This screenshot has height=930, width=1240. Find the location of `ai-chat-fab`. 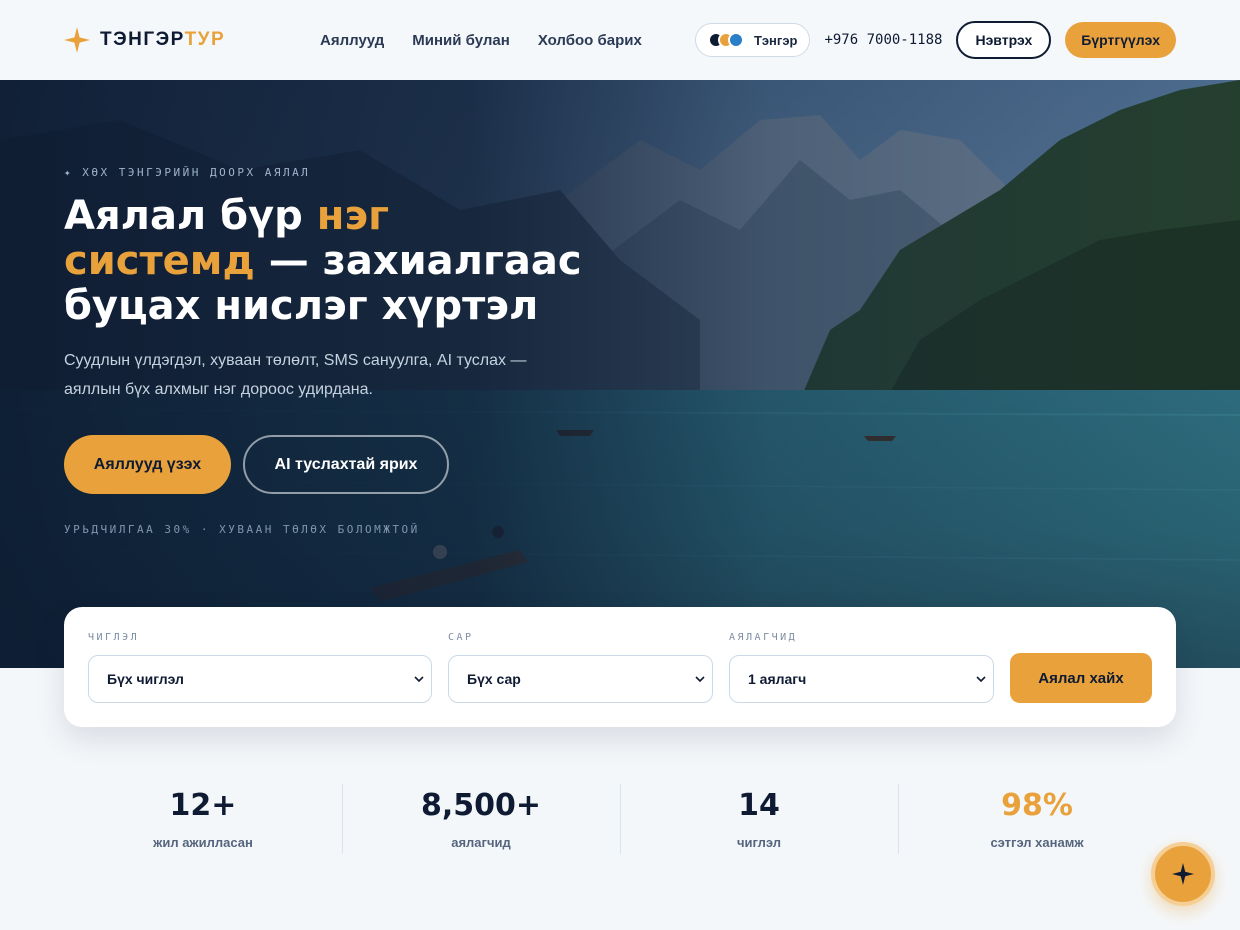

ai-chat-fab is located at coordinates (1183, 874).